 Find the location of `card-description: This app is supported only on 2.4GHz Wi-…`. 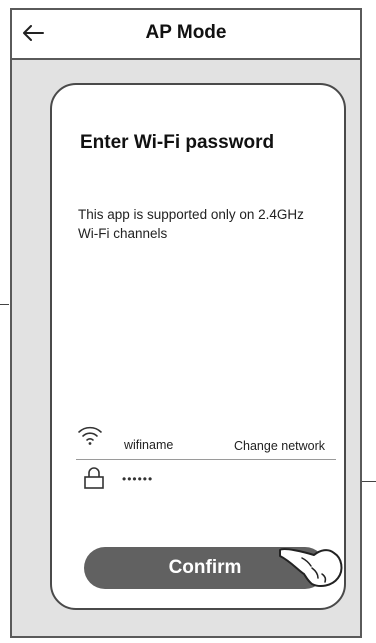

card-description: This app is supported only on 2.4GHz Wi-… is located at coordinates (191, 224).